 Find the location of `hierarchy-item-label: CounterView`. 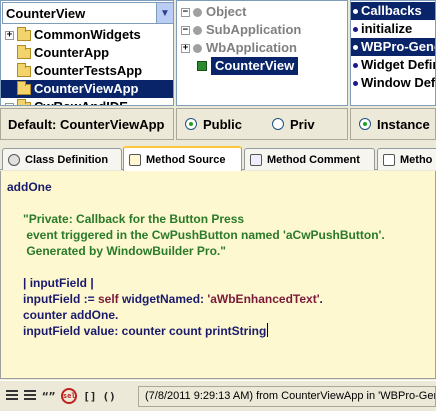

hierarchy-item-label: CounterView is located at coordinates (255, 66).